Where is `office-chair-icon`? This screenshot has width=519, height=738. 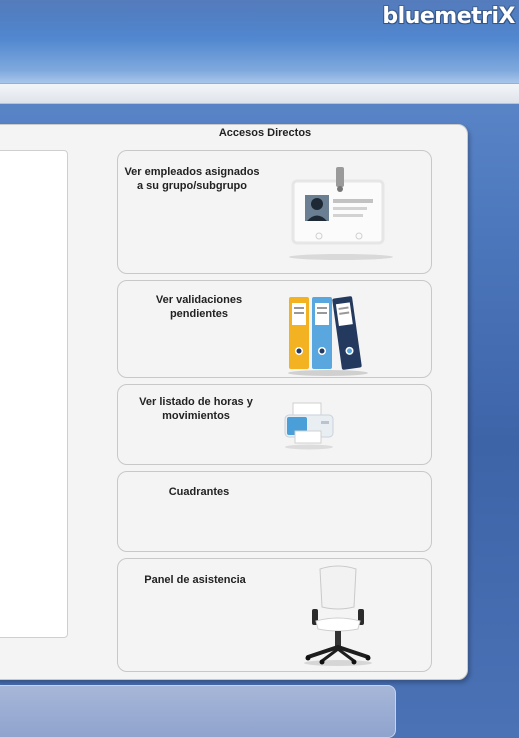 office-chair-icon is located at coordinates (338, 615).